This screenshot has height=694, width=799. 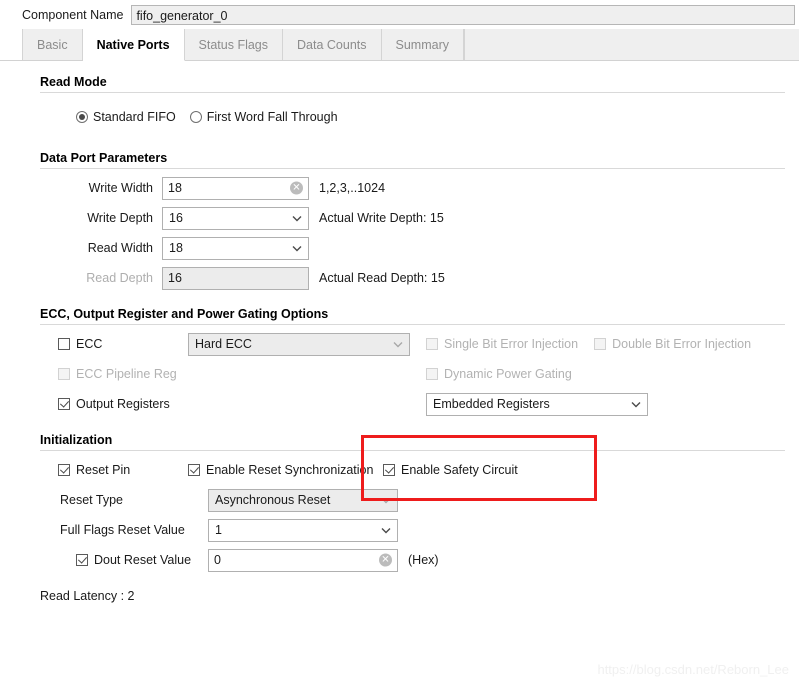 What do you see at coordinates (217, 560) in the screenshot?
I see `dout-reset-value: 0` at bounding box center [217, 560].